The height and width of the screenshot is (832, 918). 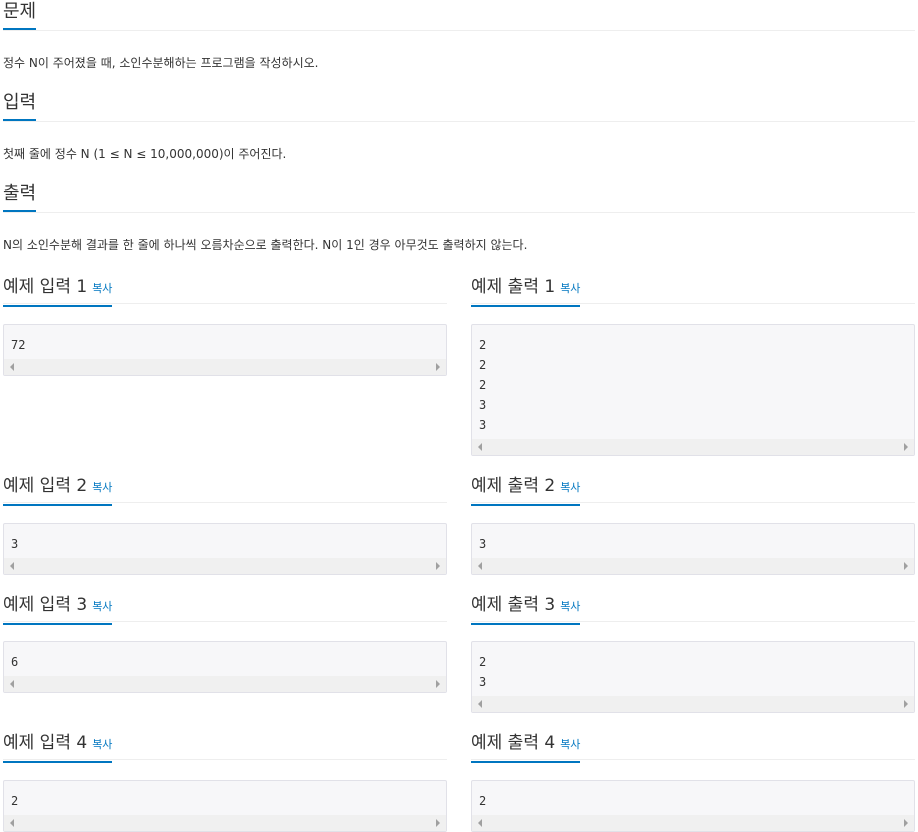 I want to click on output-section: 출력, so click(x=459, y=197).